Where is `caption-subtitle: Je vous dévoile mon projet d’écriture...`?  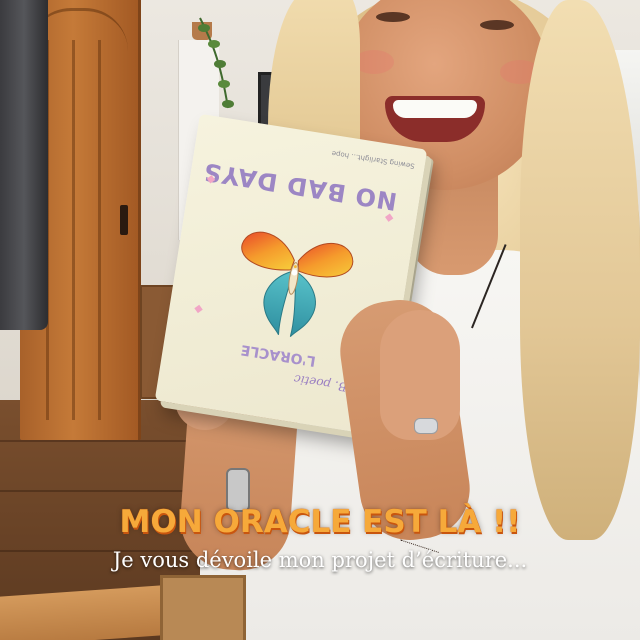
caption-subtitle: Je vous dévoile mon projet d’écriture... is located at coordinates (320, 560).